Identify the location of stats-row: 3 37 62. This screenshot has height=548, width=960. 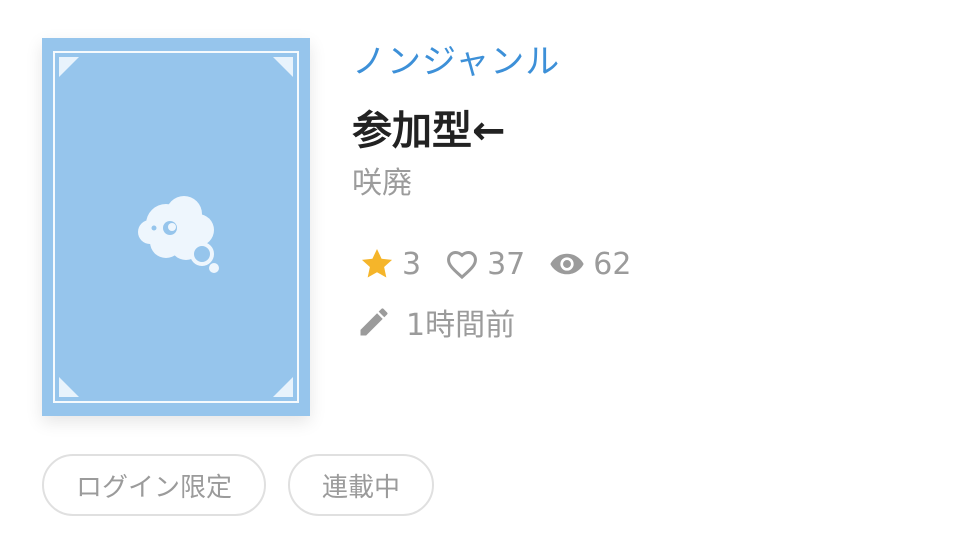
(505, 264).